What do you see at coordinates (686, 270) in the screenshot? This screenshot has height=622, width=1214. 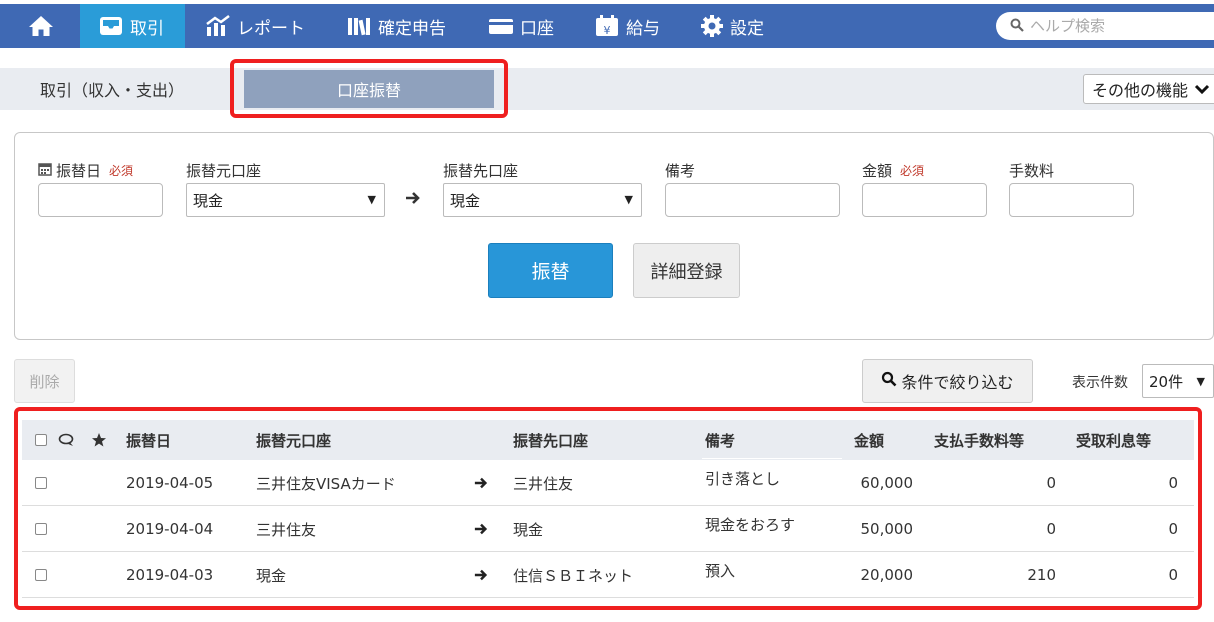 I see `detail-register-button: 詳細登録` at bounding box center [686, 270].